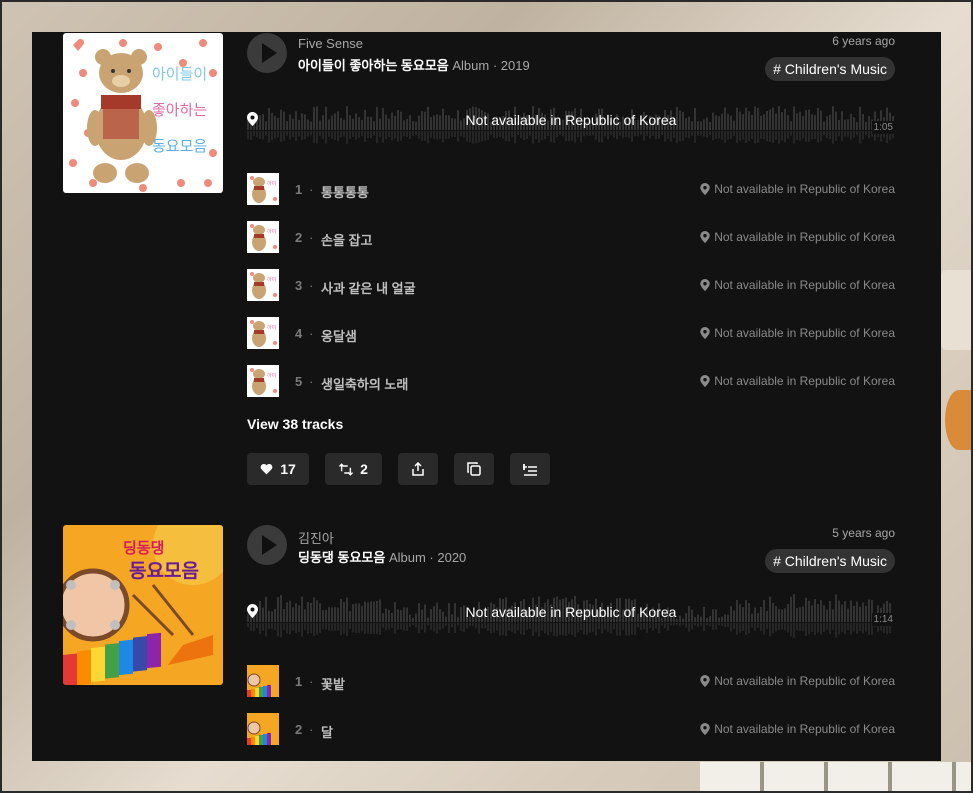 The image size is (973, 793). I want to click on copy-link-button, so click(474, 469).